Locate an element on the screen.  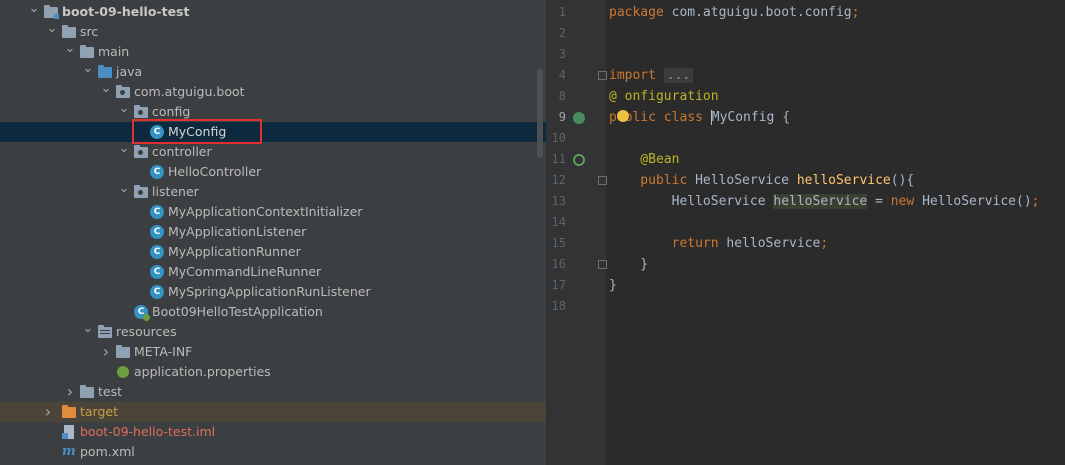
tree-item-config: ⌄ config is located at coordinates (273, 112).